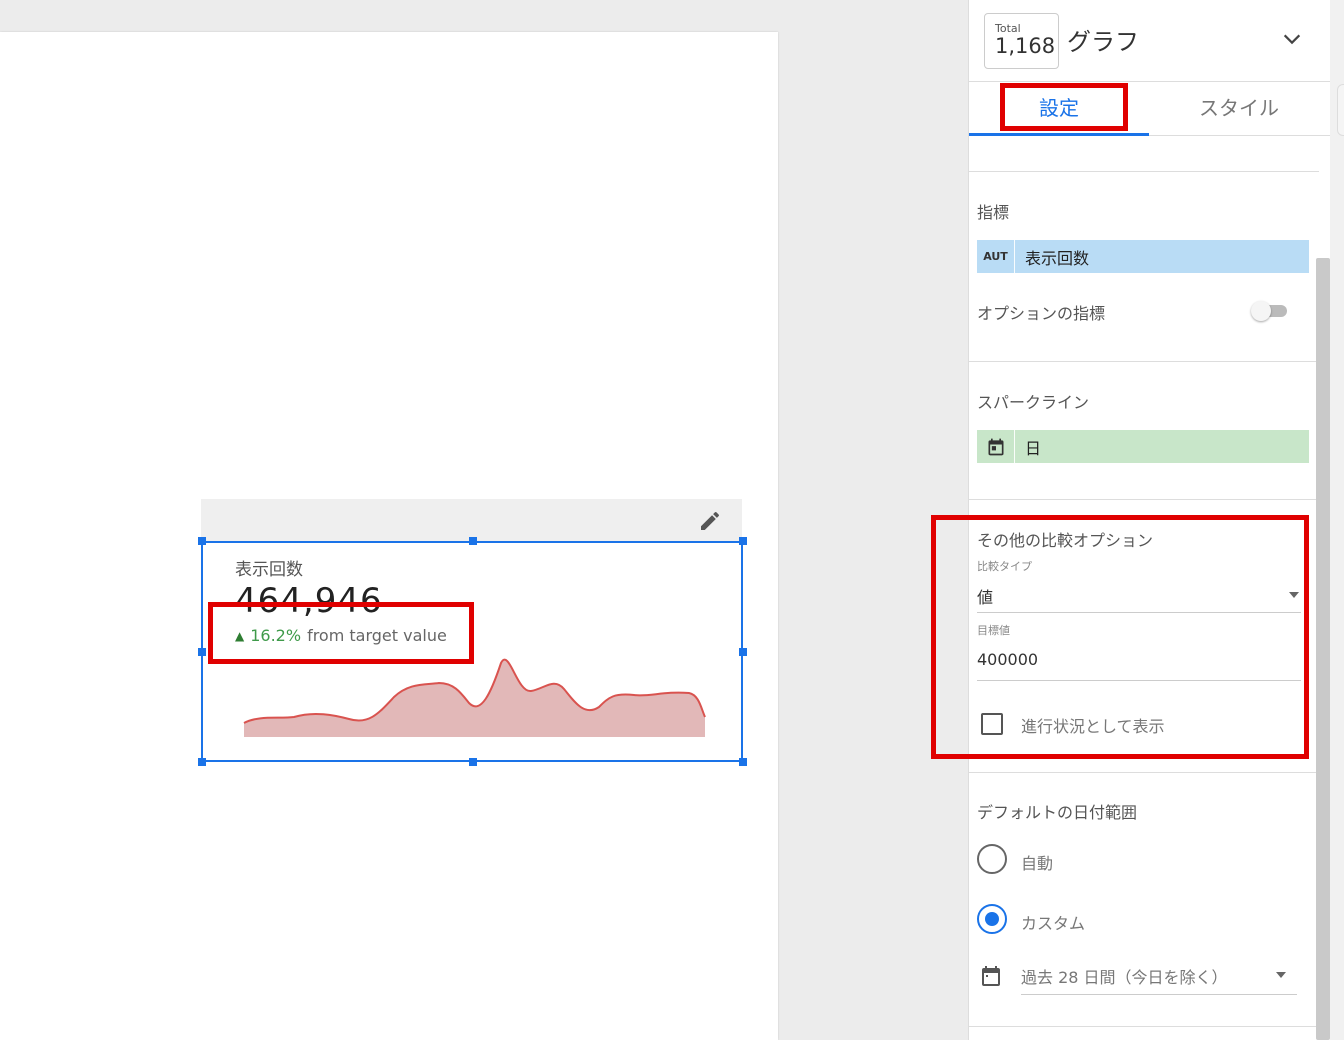 The height and width of the screenshot is (1040, 1344). Describe the element at coordinates (341, 633) in the screenshot. I see `annotation-box-comparison` at that location.